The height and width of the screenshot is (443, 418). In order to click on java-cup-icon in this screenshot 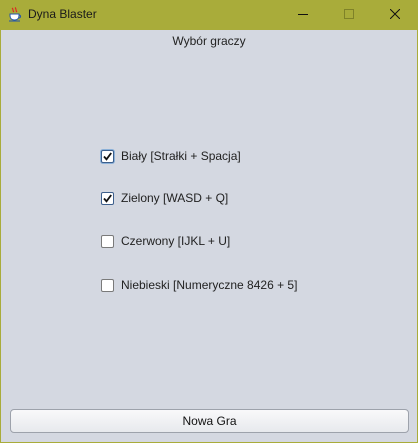, I will do `click(15, 14)`.